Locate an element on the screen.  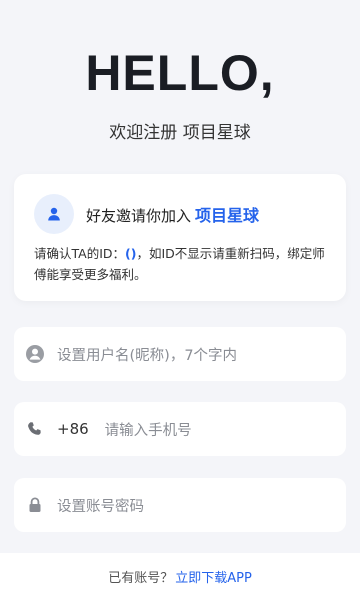
phone-placeholder: 请输入手机号 is located at coordinates (148, 430).